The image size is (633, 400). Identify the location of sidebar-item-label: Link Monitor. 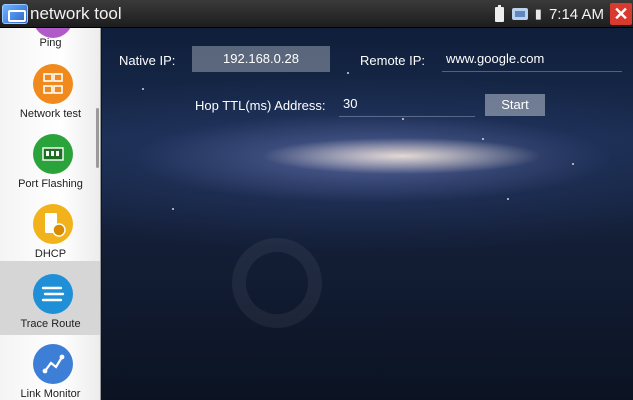
(50, 394).